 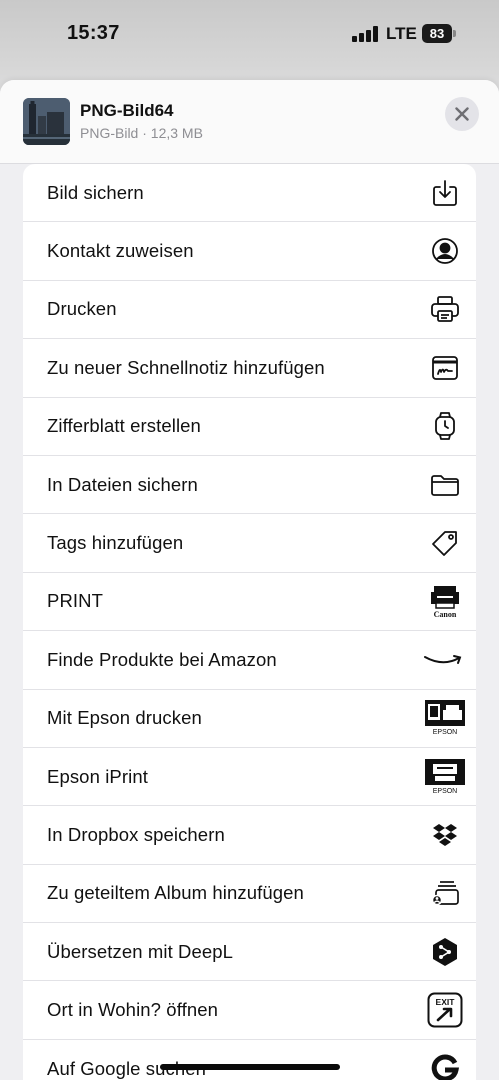 I want to click on status-bar: 15:37 LTE 83, so click(x=249, y=35).